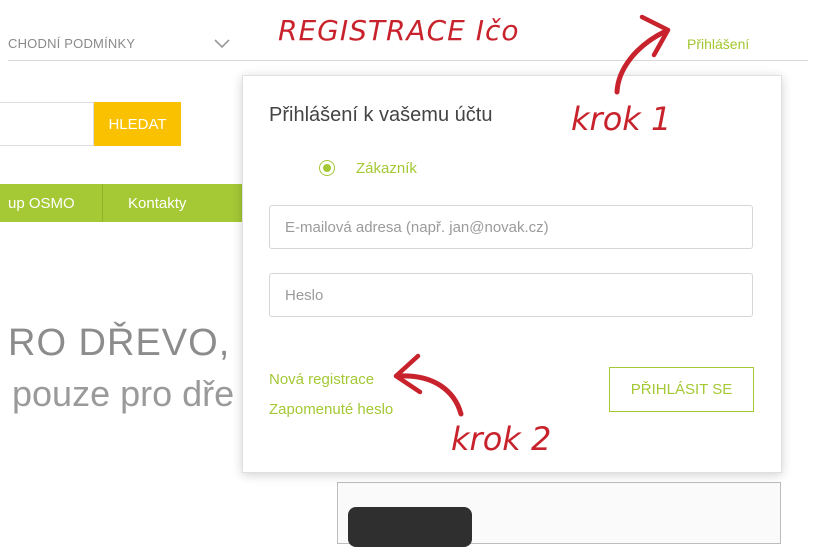 This screenshot has width=824, height=547. I want to click on arrow-step-2-icon, so click(428, 385).